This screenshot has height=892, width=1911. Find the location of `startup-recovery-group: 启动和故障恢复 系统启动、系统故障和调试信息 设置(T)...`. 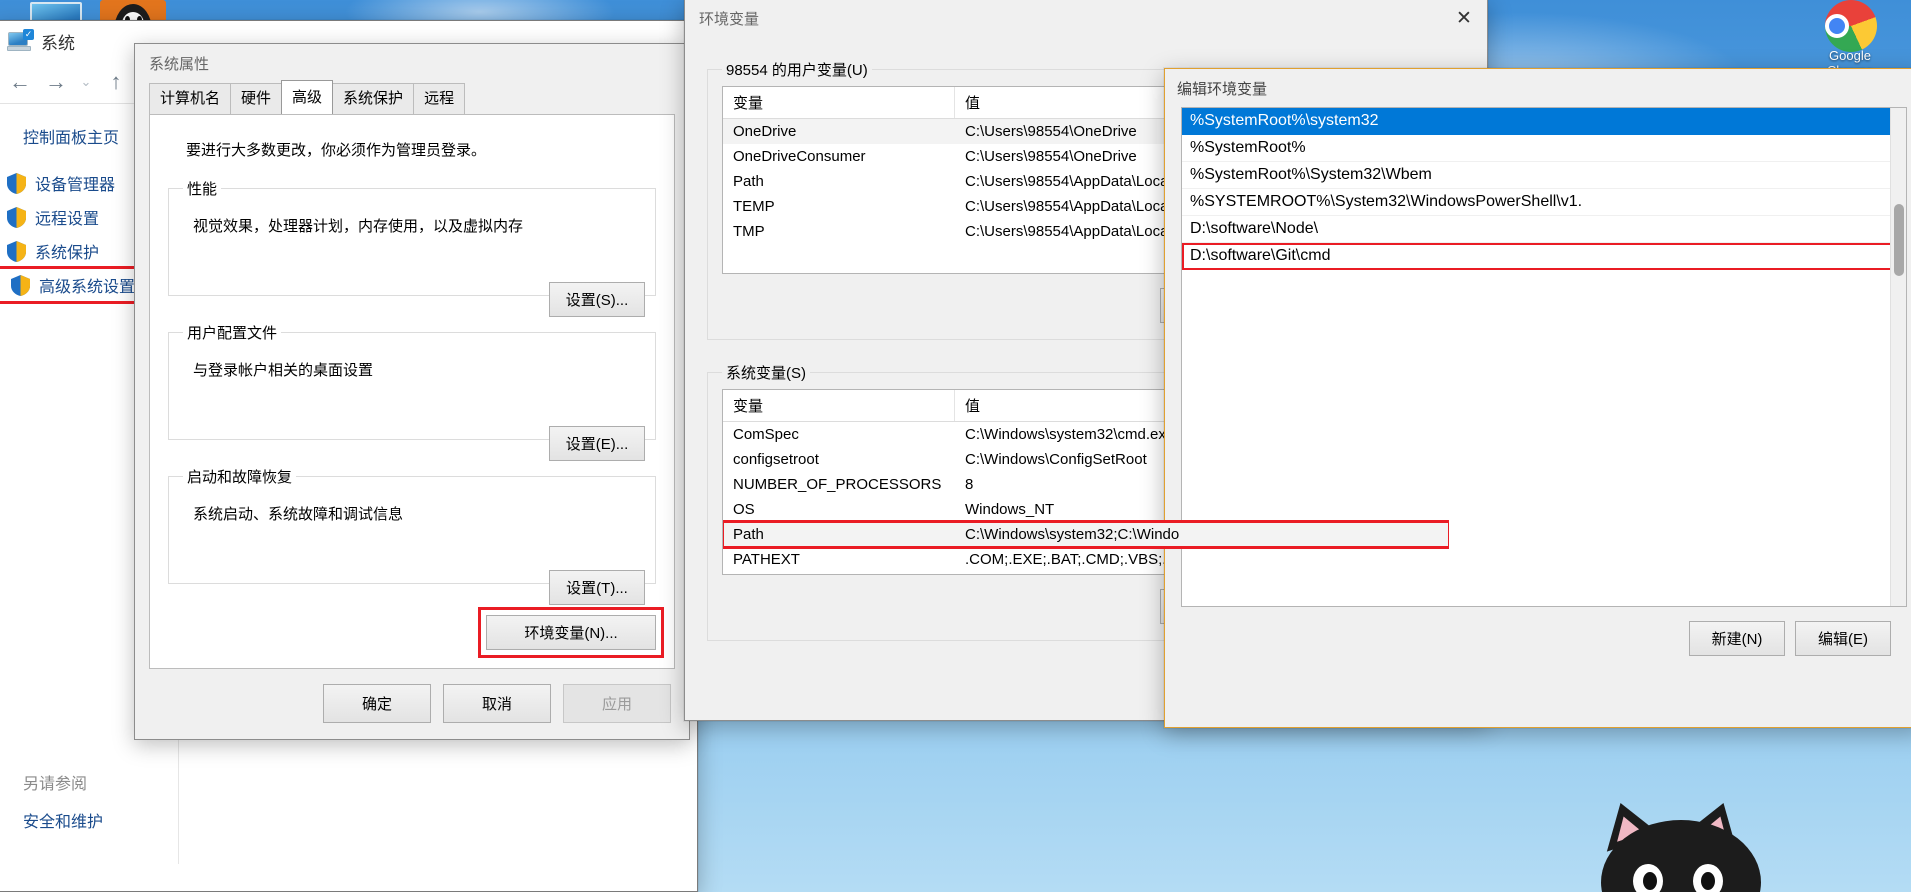

startup-recovery-group: 启动和故障恢复 系统启动、系统故障和调试信息 设置(T)... is located at coordinates (412, 535).